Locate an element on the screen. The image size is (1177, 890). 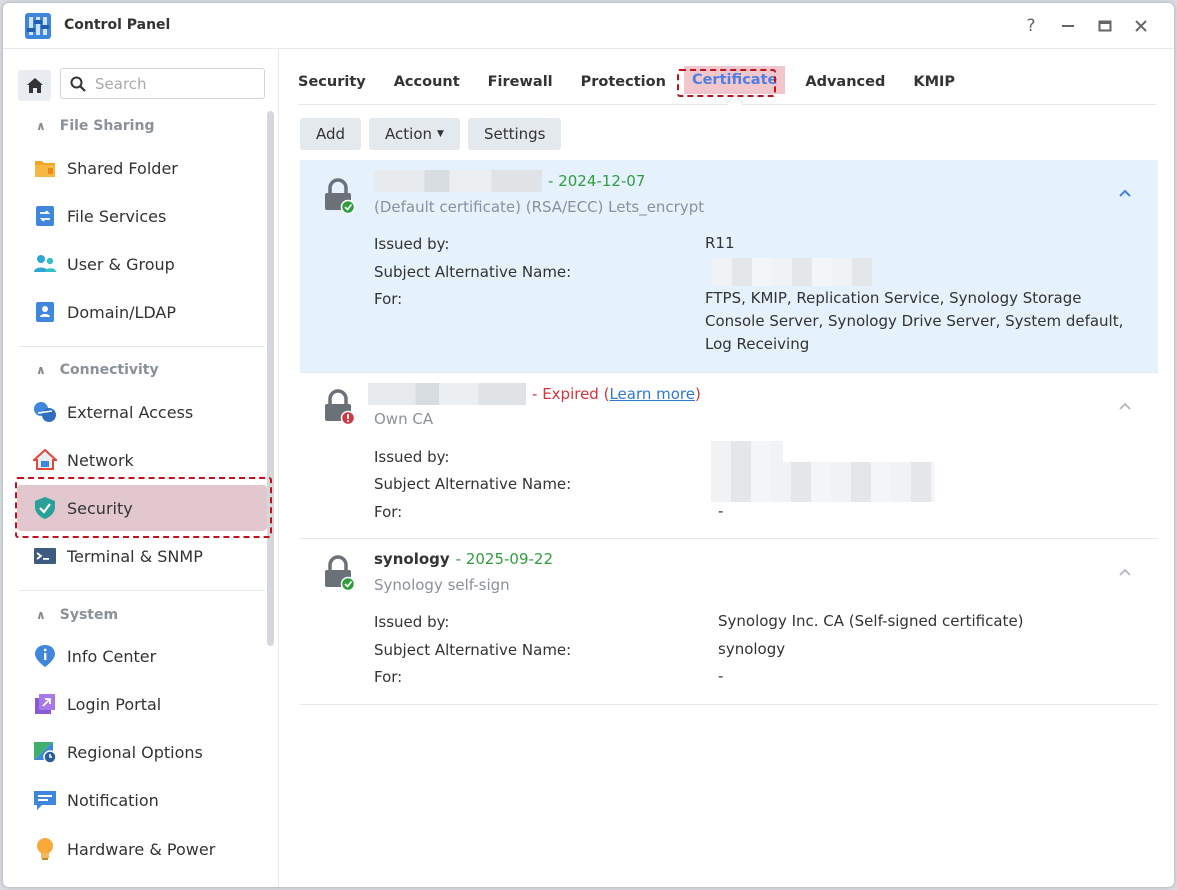
tab-certificate: Certificate is located at coordinates (734, 89).